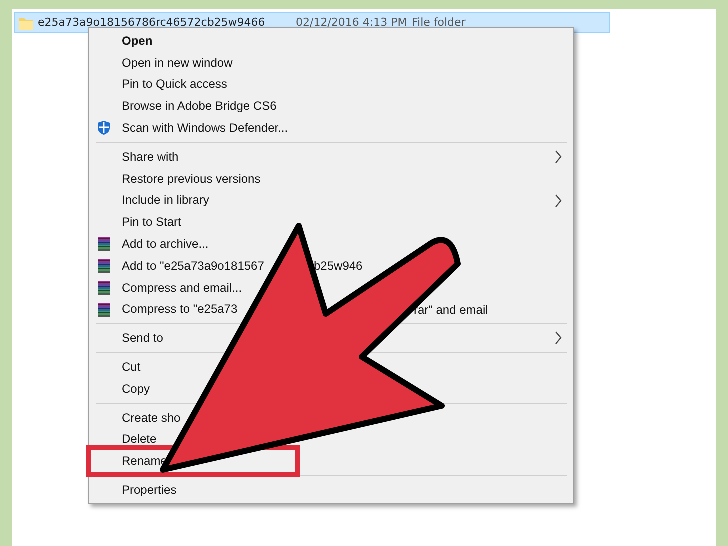  Describe the element at coordinates (331, 106) in the screenshot. I see `menu-item: Browse in Adobe Bridge CS6` at that location.